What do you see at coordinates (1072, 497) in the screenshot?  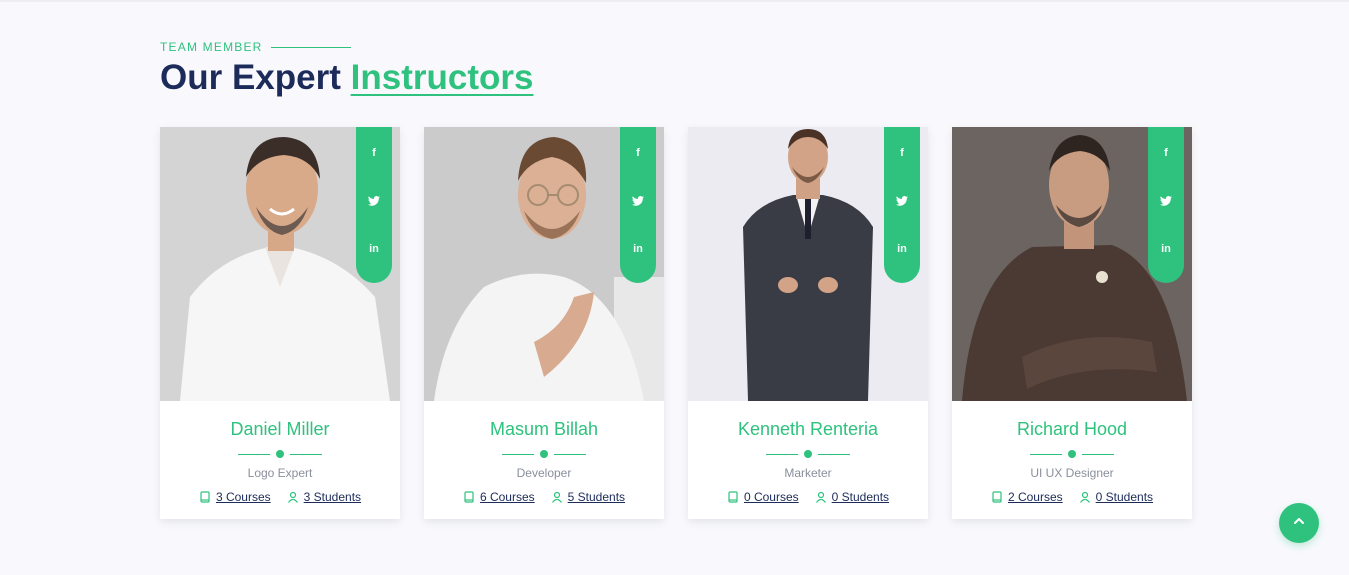 I see `instructor-meta: 2 Courses 0 Students` at bounding box center [1072, 497].